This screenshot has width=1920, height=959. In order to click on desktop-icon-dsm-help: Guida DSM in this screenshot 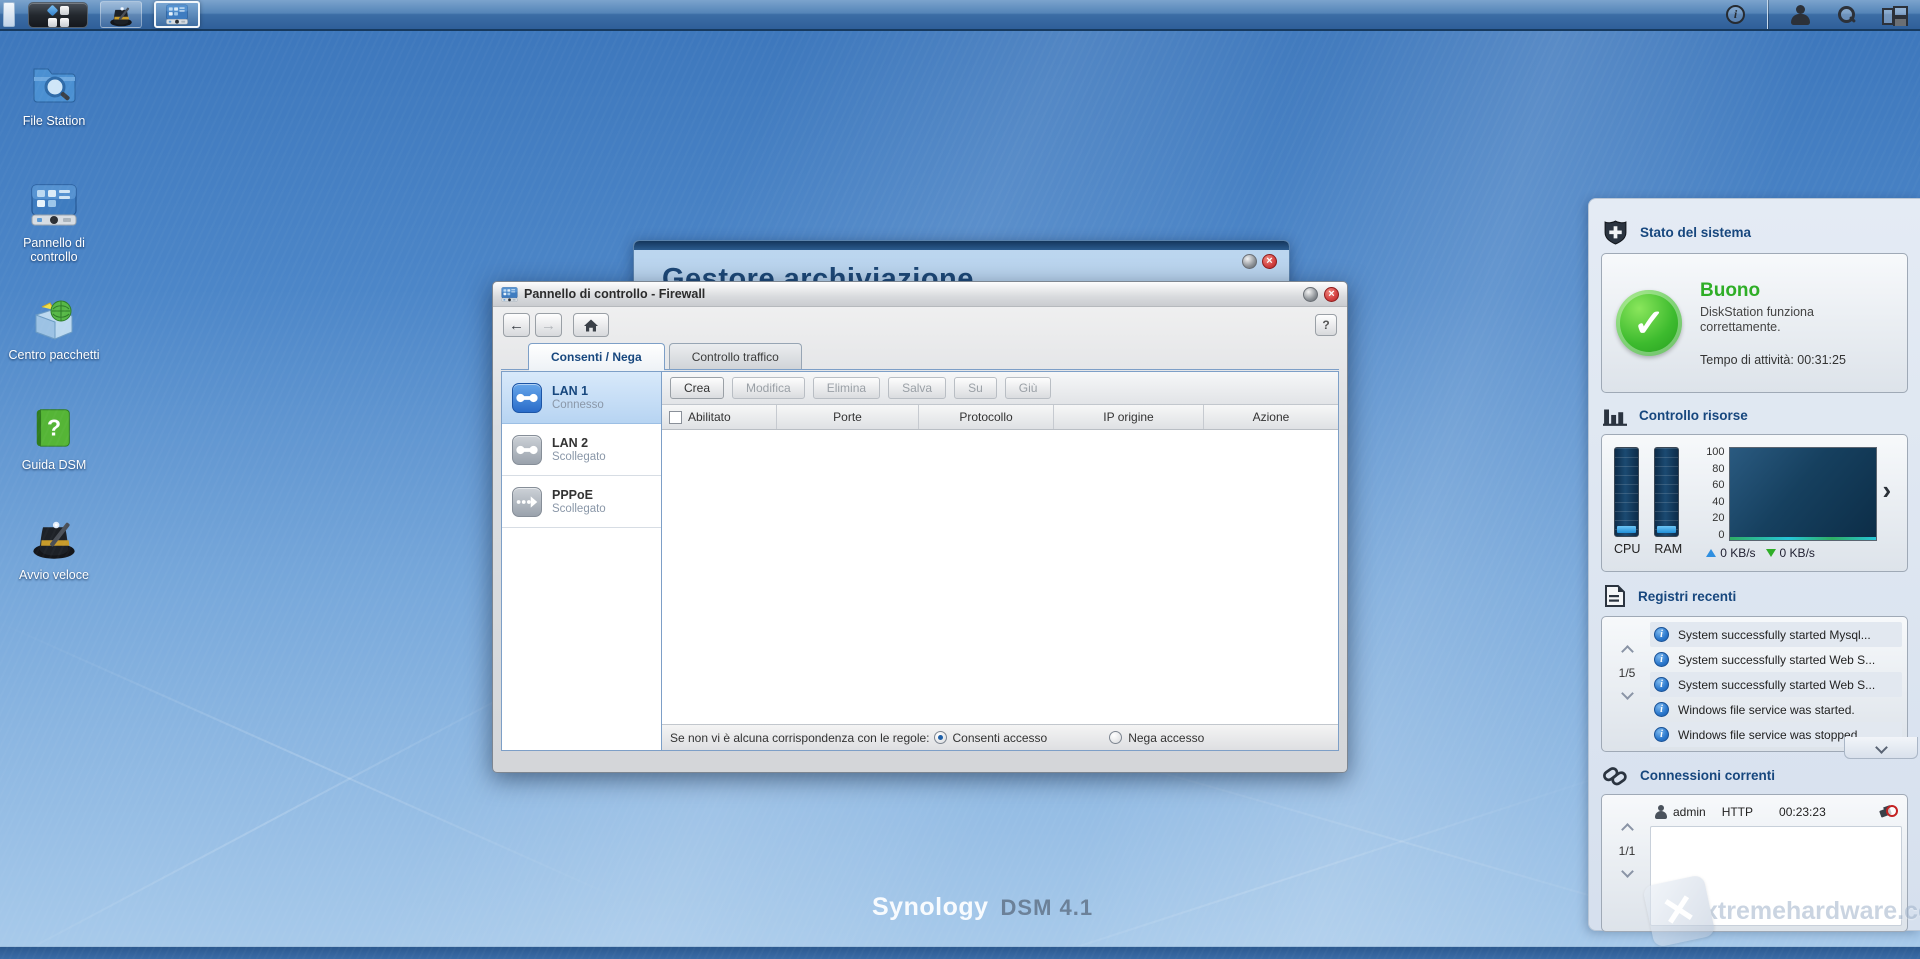, I will do `click(54, 437)`.